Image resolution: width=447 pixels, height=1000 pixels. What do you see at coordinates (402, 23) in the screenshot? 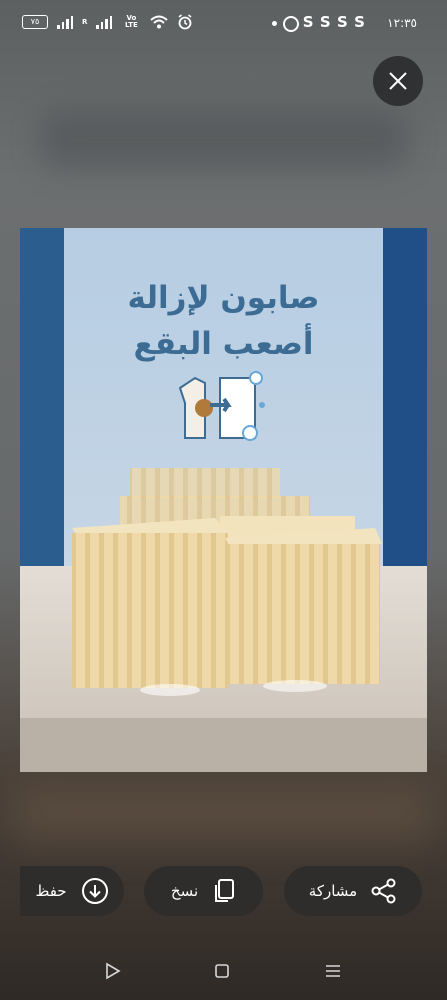
I see `clock: ١٢:٣٥` at bounding box center [402, 23].